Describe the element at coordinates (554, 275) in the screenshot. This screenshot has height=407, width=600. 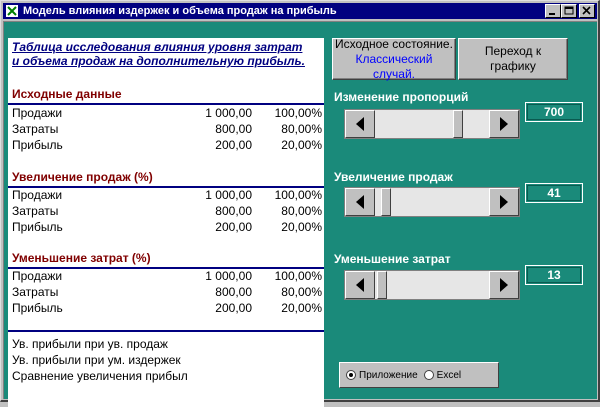
I see `costs-value: 13` at that location.